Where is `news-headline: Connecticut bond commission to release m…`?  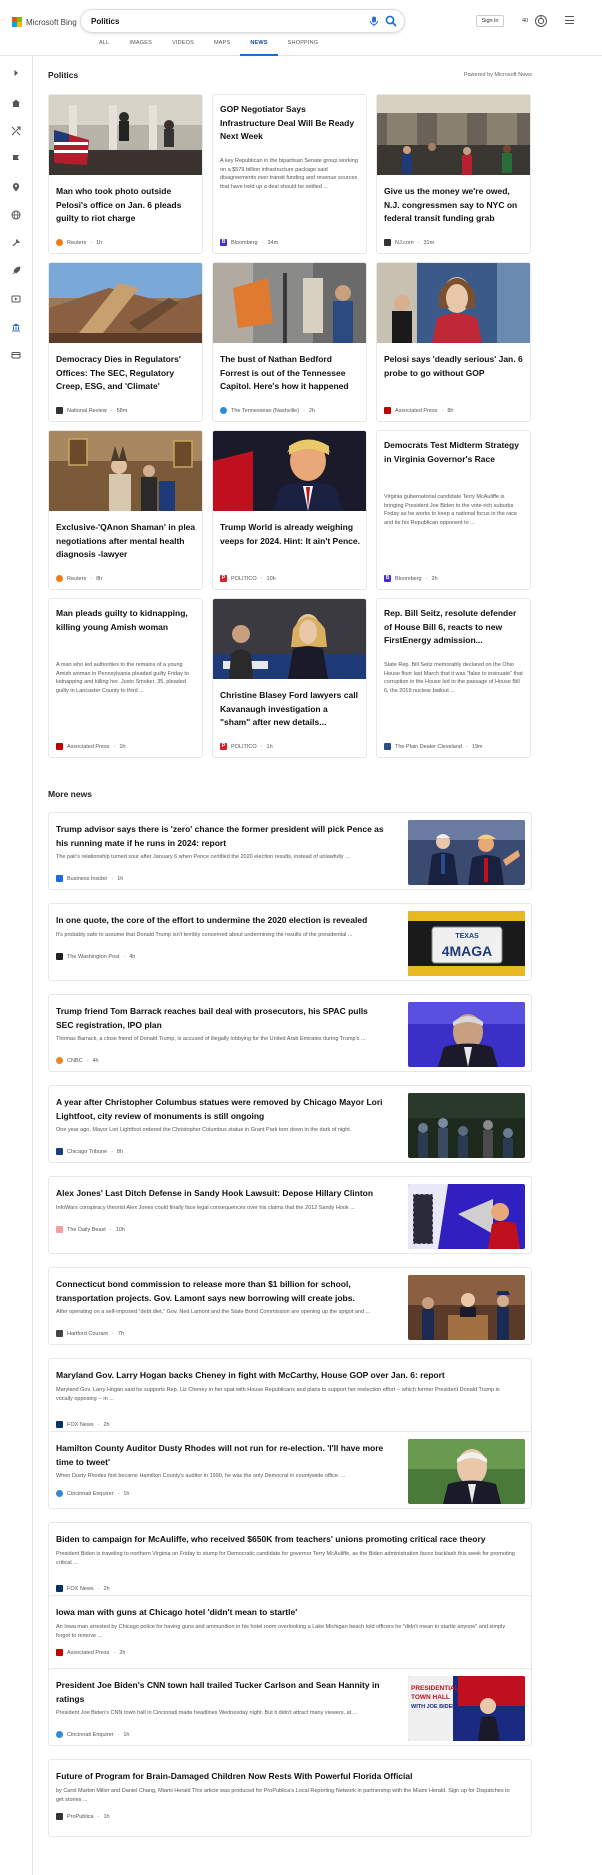
news-headline: Connecticut bond commission to release m… is located at coordinates (221, 1291).